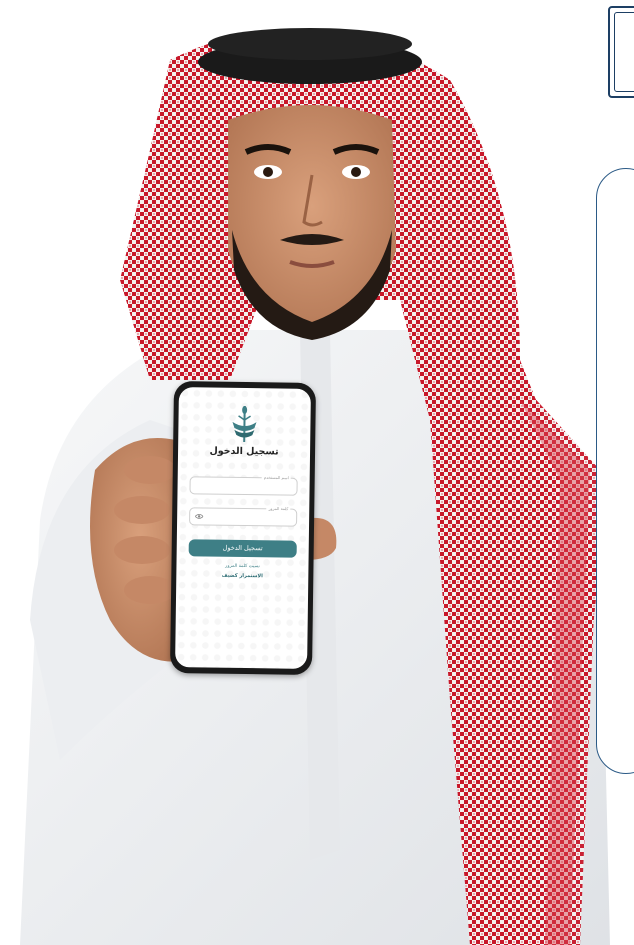 The image size is (634, 945). I want to click on login-title: تسجيل الدخول, so click(244, 451).